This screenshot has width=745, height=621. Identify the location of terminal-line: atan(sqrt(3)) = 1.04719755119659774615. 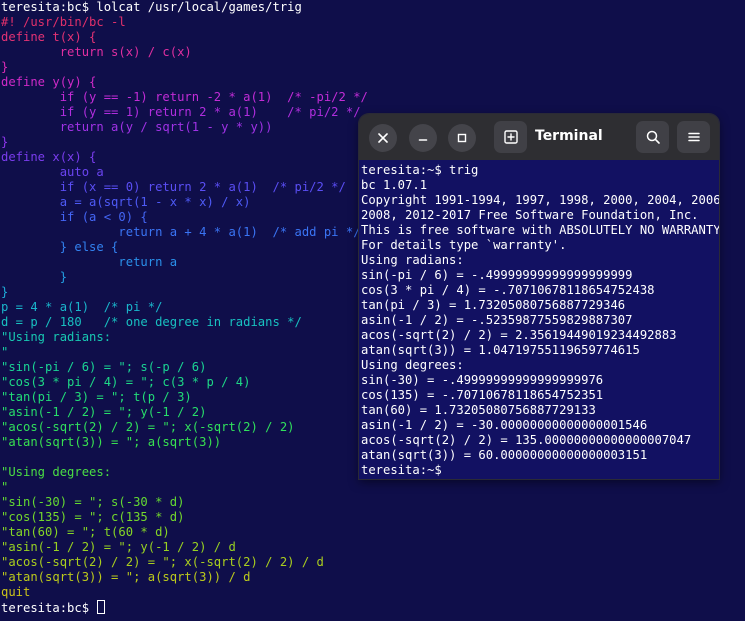
(500, 350).